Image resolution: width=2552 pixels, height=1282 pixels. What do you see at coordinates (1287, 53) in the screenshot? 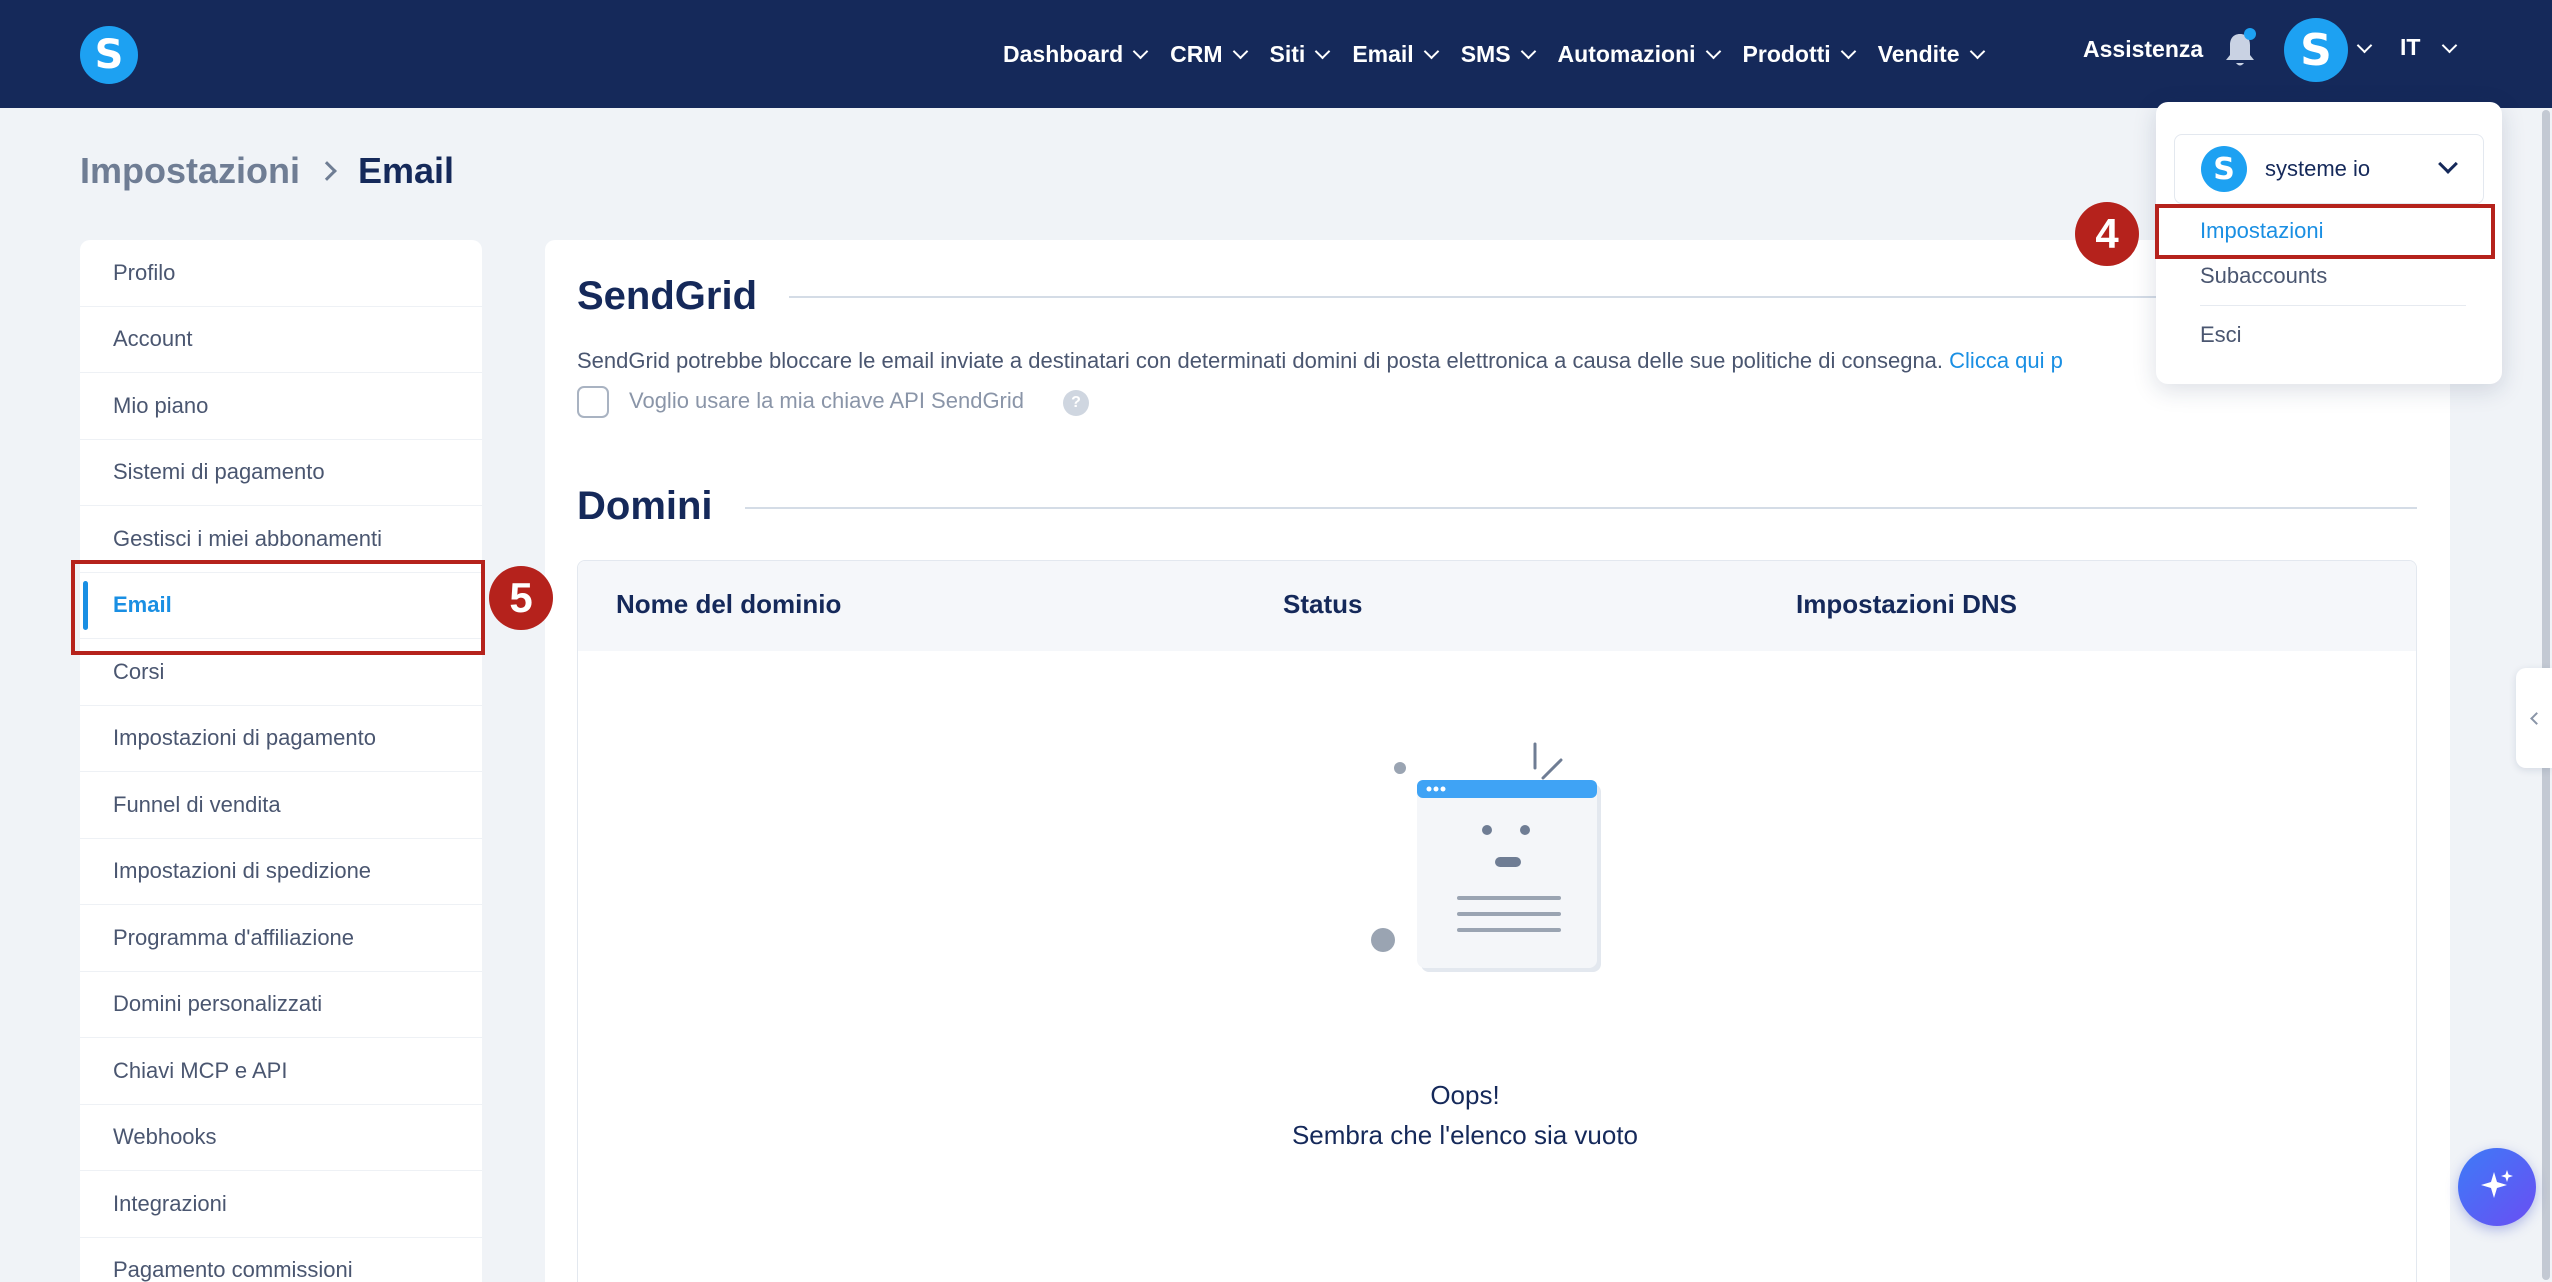
I see `nav-label: Siti` at bounding box center [1287, 53].